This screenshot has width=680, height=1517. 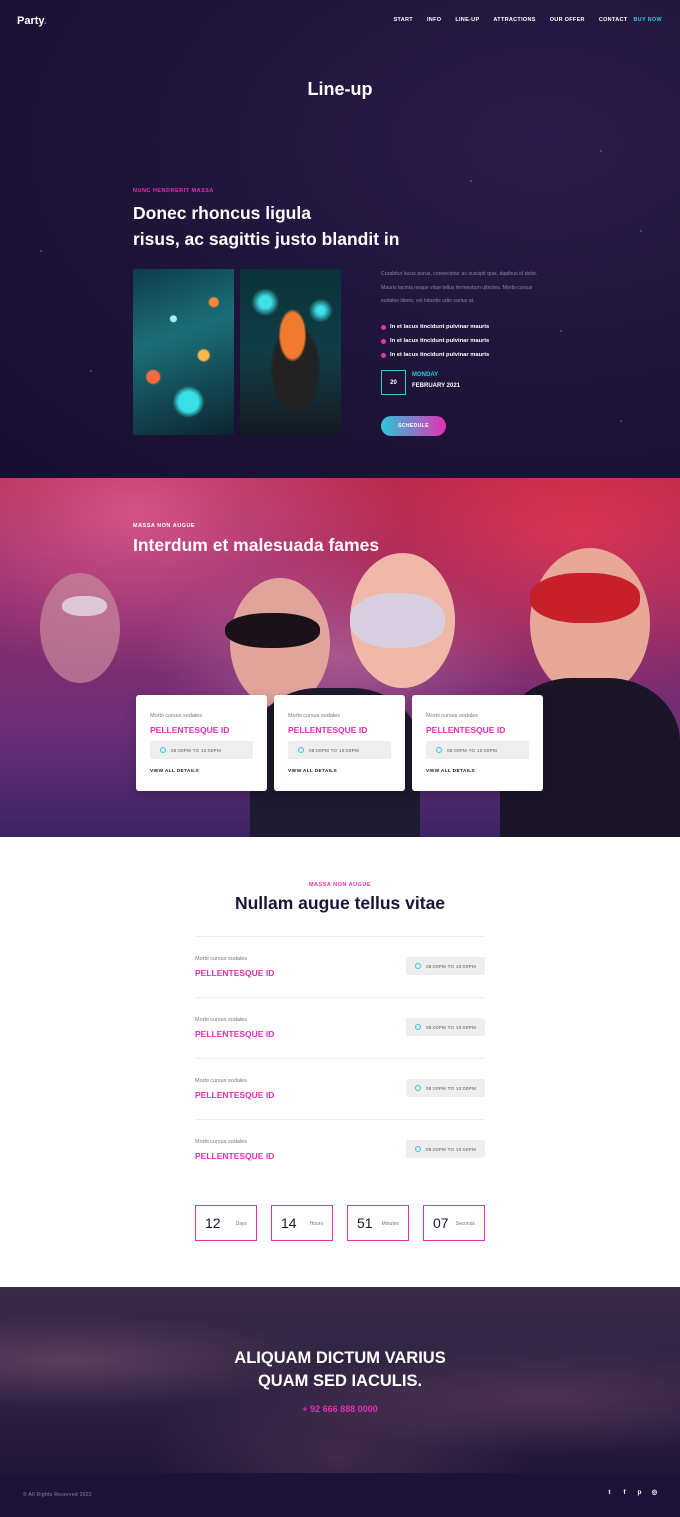 I want to click on party-photo-mascot, so click(x=290, y=352).